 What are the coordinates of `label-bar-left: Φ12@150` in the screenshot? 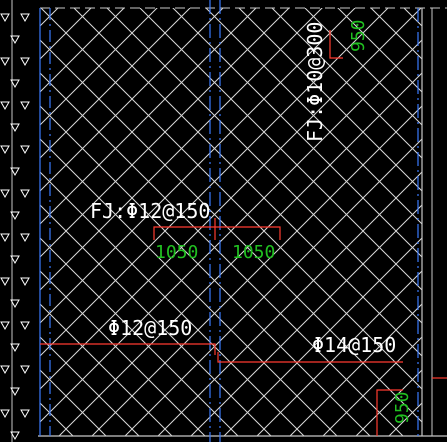 It's located at (150, 328).